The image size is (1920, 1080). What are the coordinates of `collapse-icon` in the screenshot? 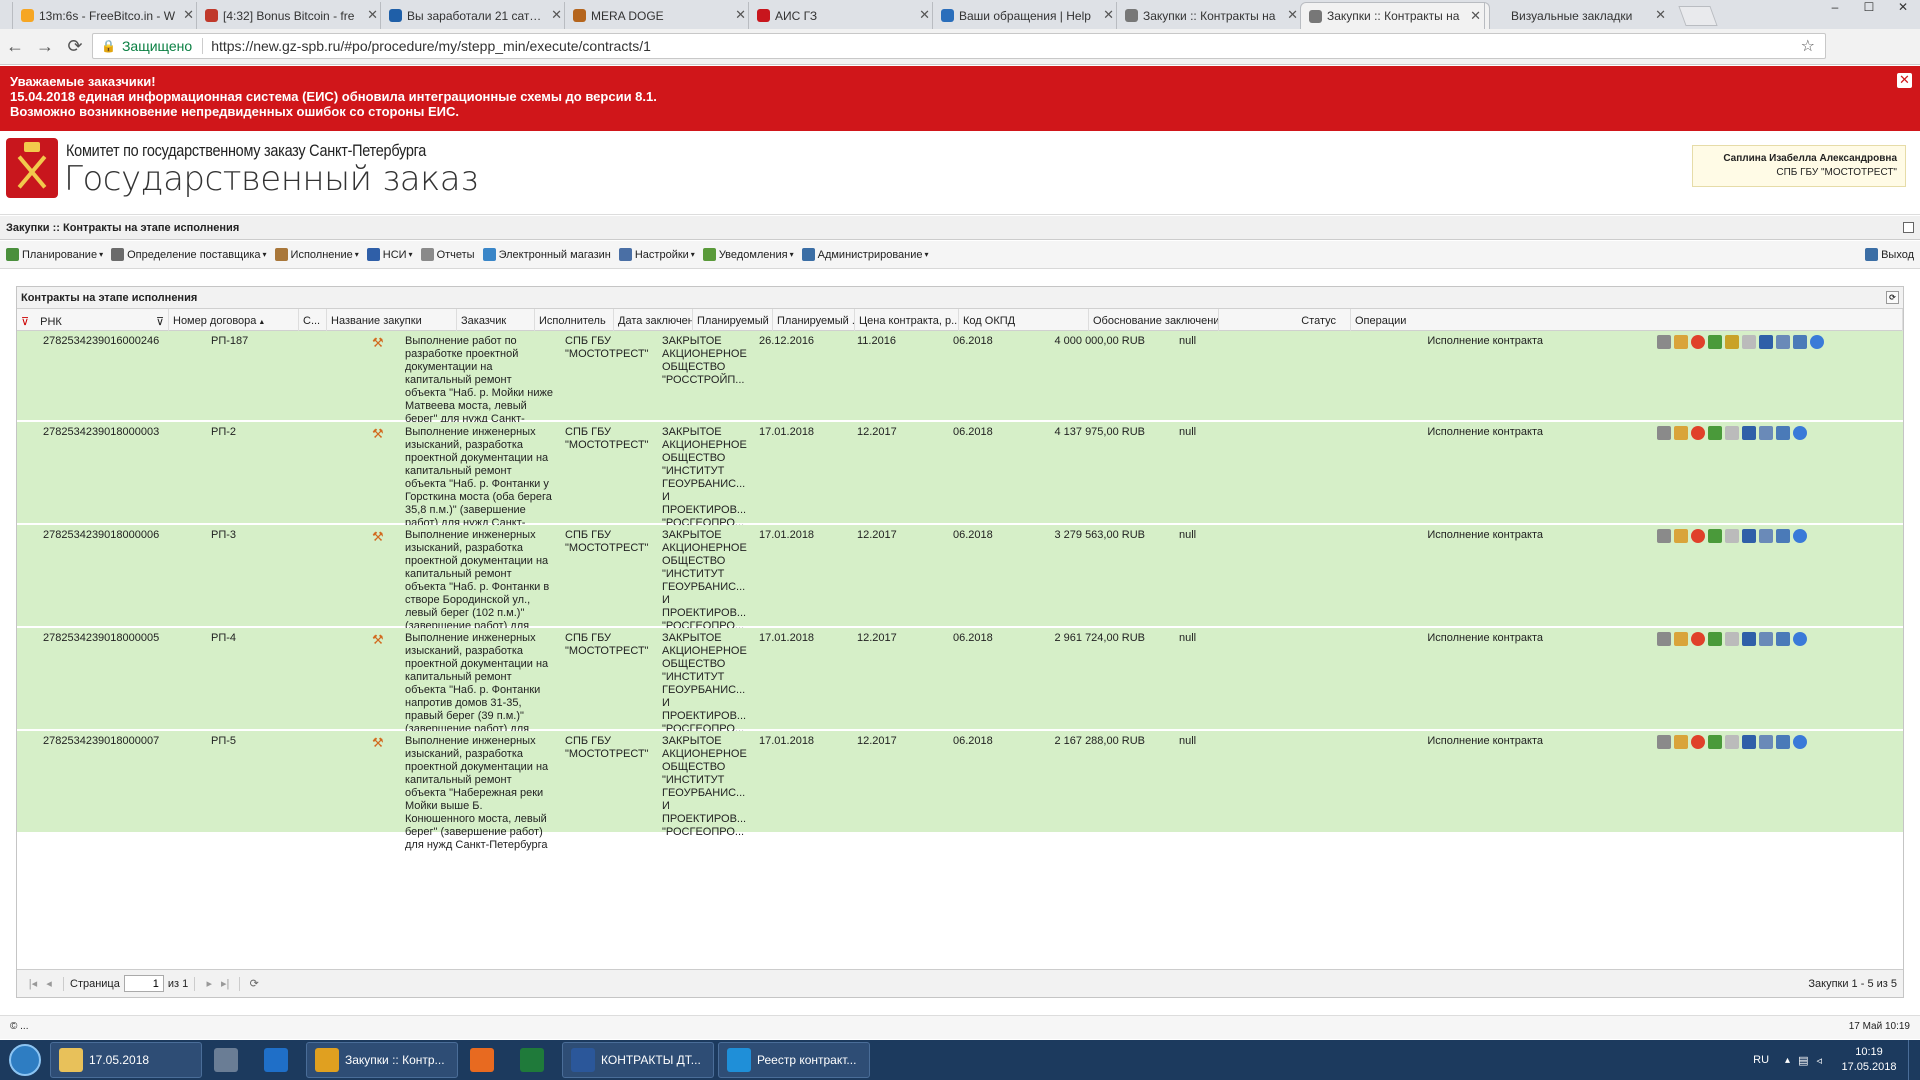 It's located at (1908, 227).